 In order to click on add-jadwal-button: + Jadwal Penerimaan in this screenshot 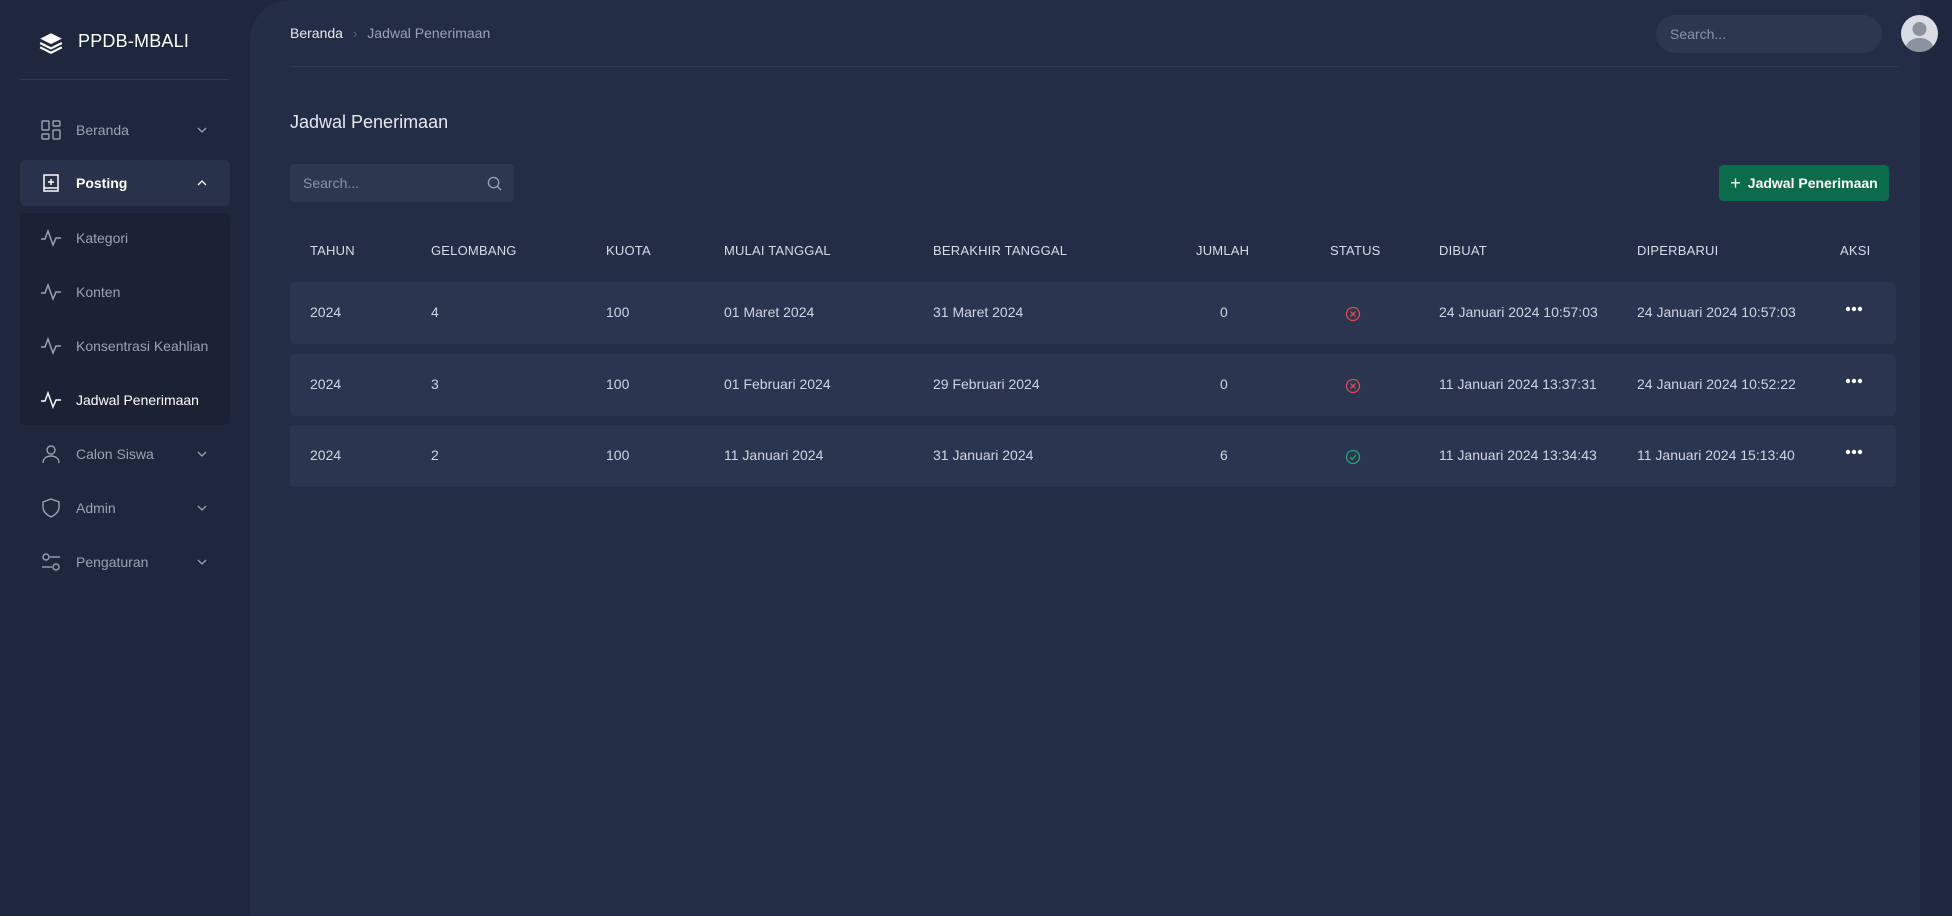, I will do `click(1804, 183)`.